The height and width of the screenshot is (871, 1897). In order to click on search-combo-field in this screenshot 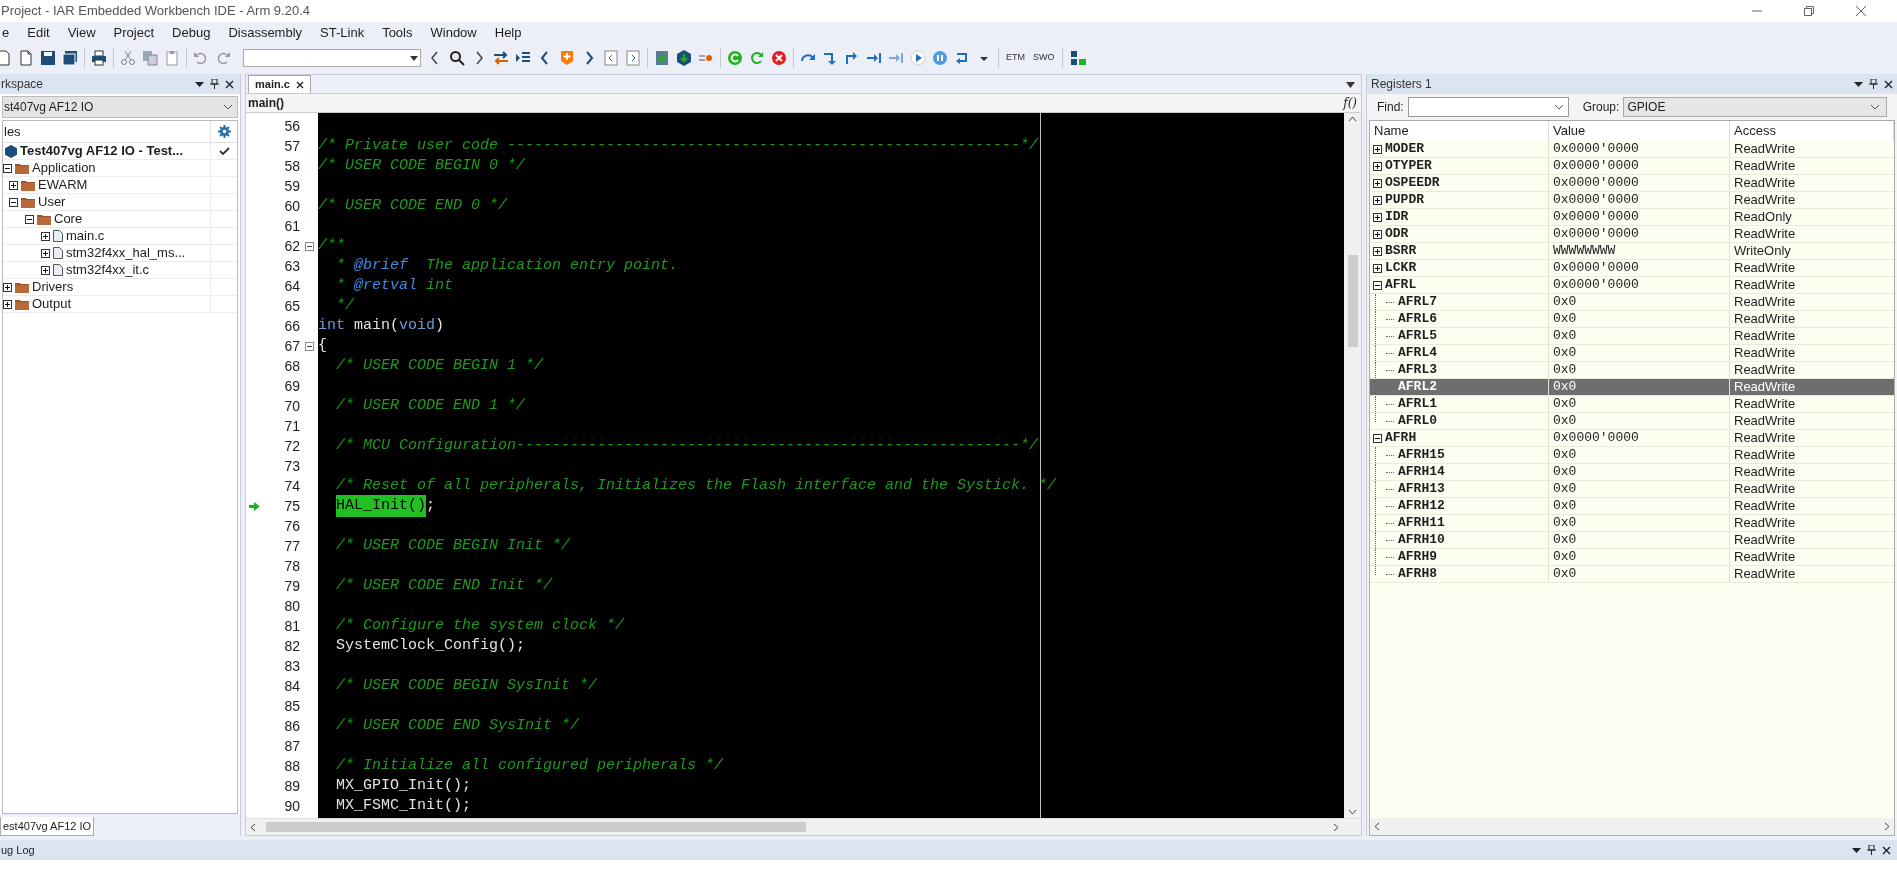, I will do `click(332, 58)`.